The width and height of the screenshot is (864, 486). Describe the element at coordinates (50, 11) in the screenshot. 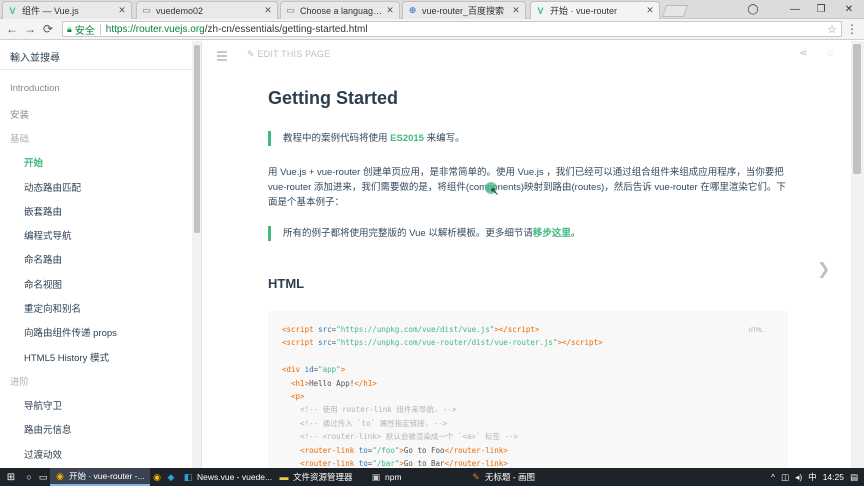

I see `tab-title: 组件 — Vue.js` at that location.